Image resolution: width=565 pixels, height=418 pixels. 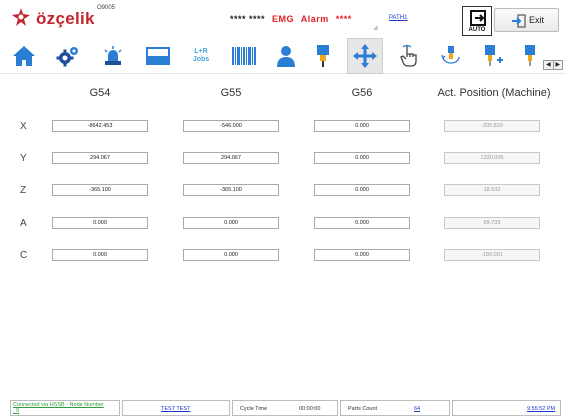 I want to click on alarm-beacon-icon, so click(x=113, y=55).